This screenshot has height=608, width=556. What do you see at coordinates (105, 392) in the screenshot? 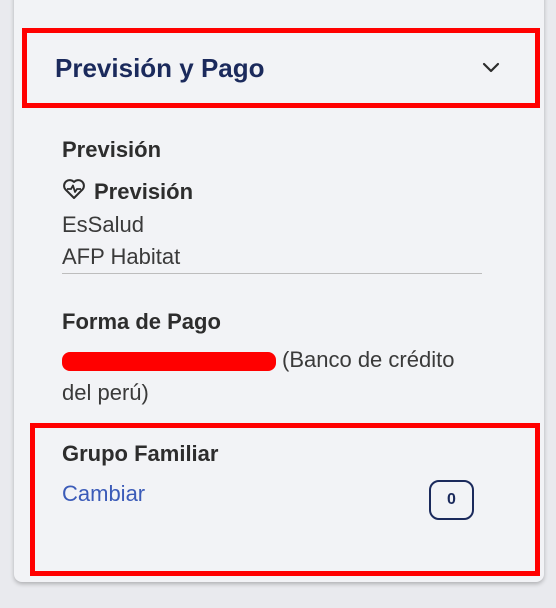
I see `bank-name-line: del perú)` at bounding box center [105, 392].